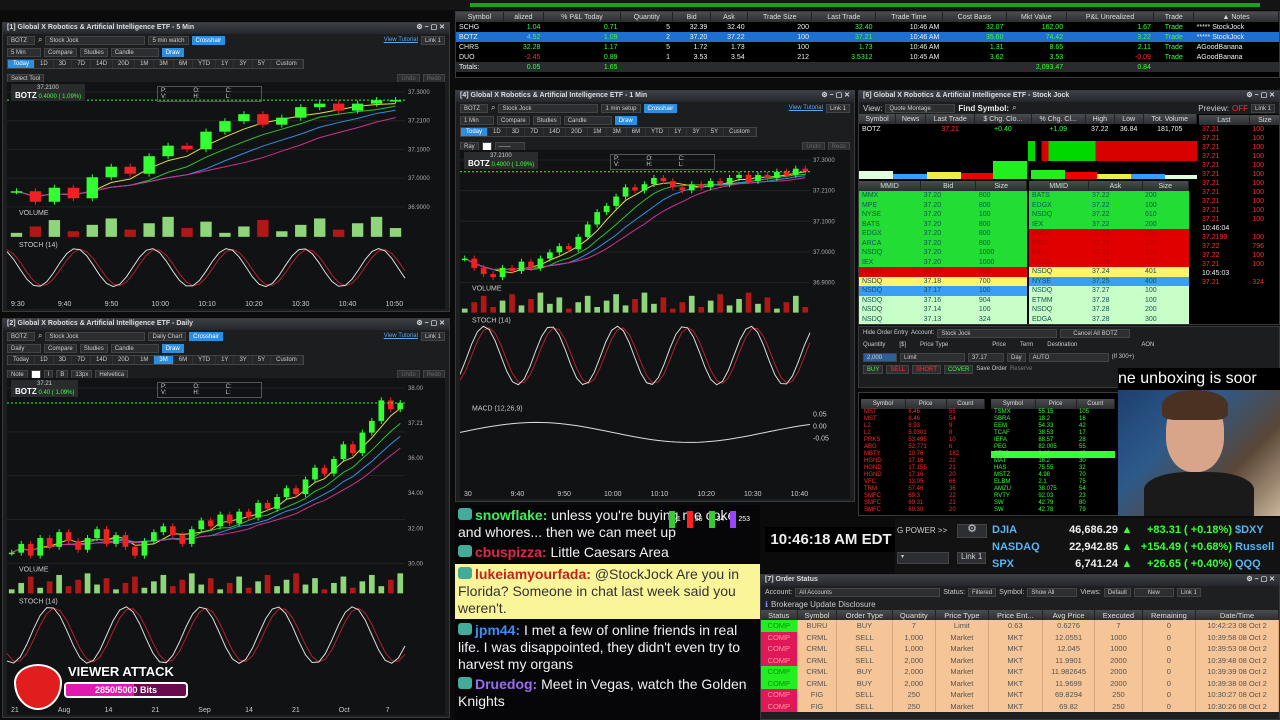 The width and height of the screenshot is (1280, 720). I want to click on settings-gear-icon: ⚙, so click(972, 531).